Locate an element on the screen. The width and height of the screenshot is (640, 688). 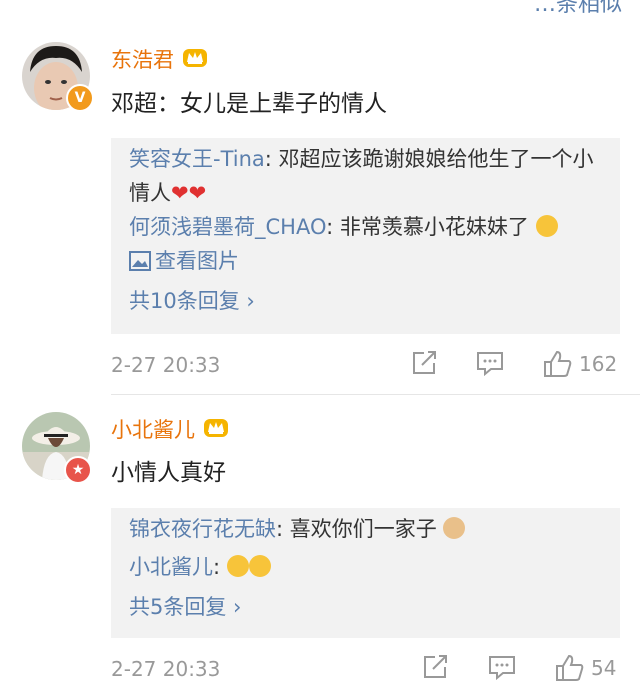
reply-text: : 非常羡慕小花妹妹了 is located at coordinates (427, 227).